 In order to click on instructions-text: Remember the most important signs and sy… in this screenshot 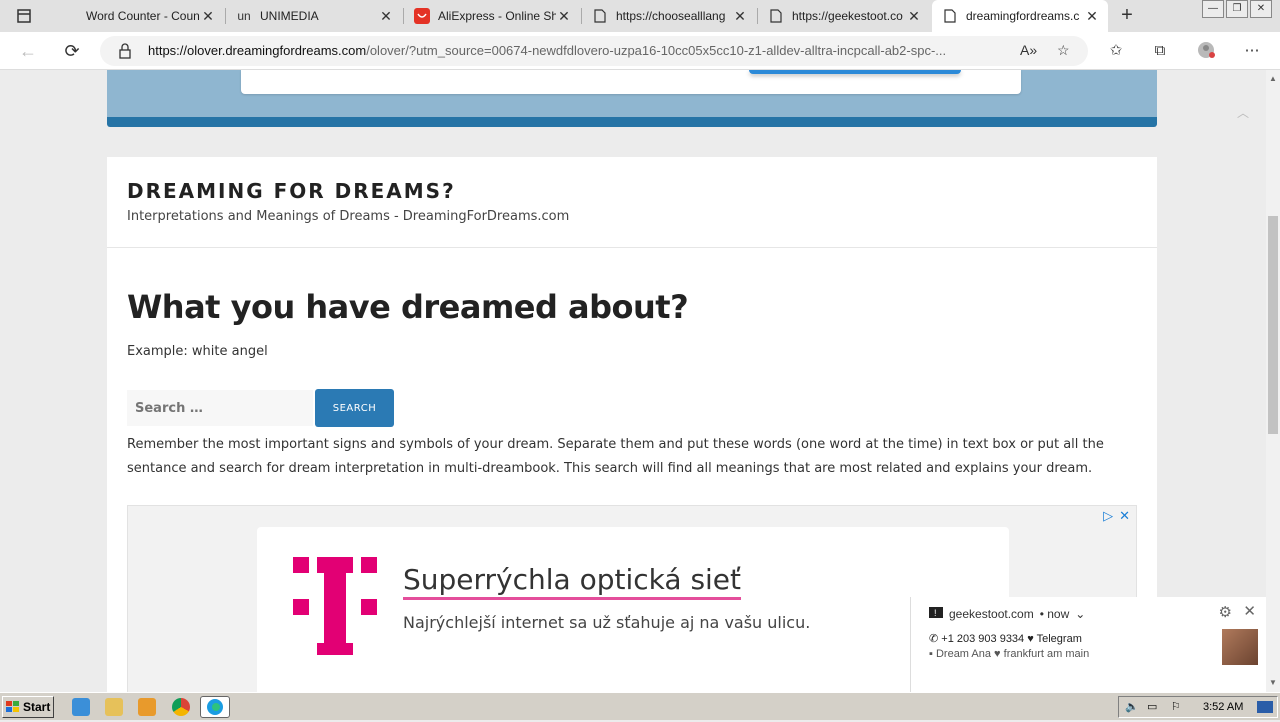, I will do `click(615, 456)`.